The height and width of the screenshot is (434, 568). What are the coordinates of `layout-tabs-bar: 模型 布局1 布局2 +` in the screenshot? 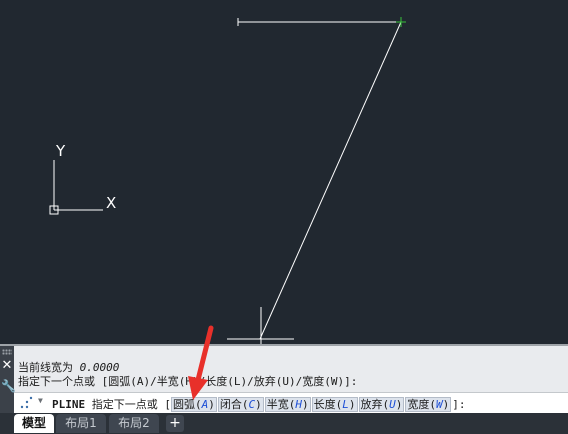 It's located at (284, 423).